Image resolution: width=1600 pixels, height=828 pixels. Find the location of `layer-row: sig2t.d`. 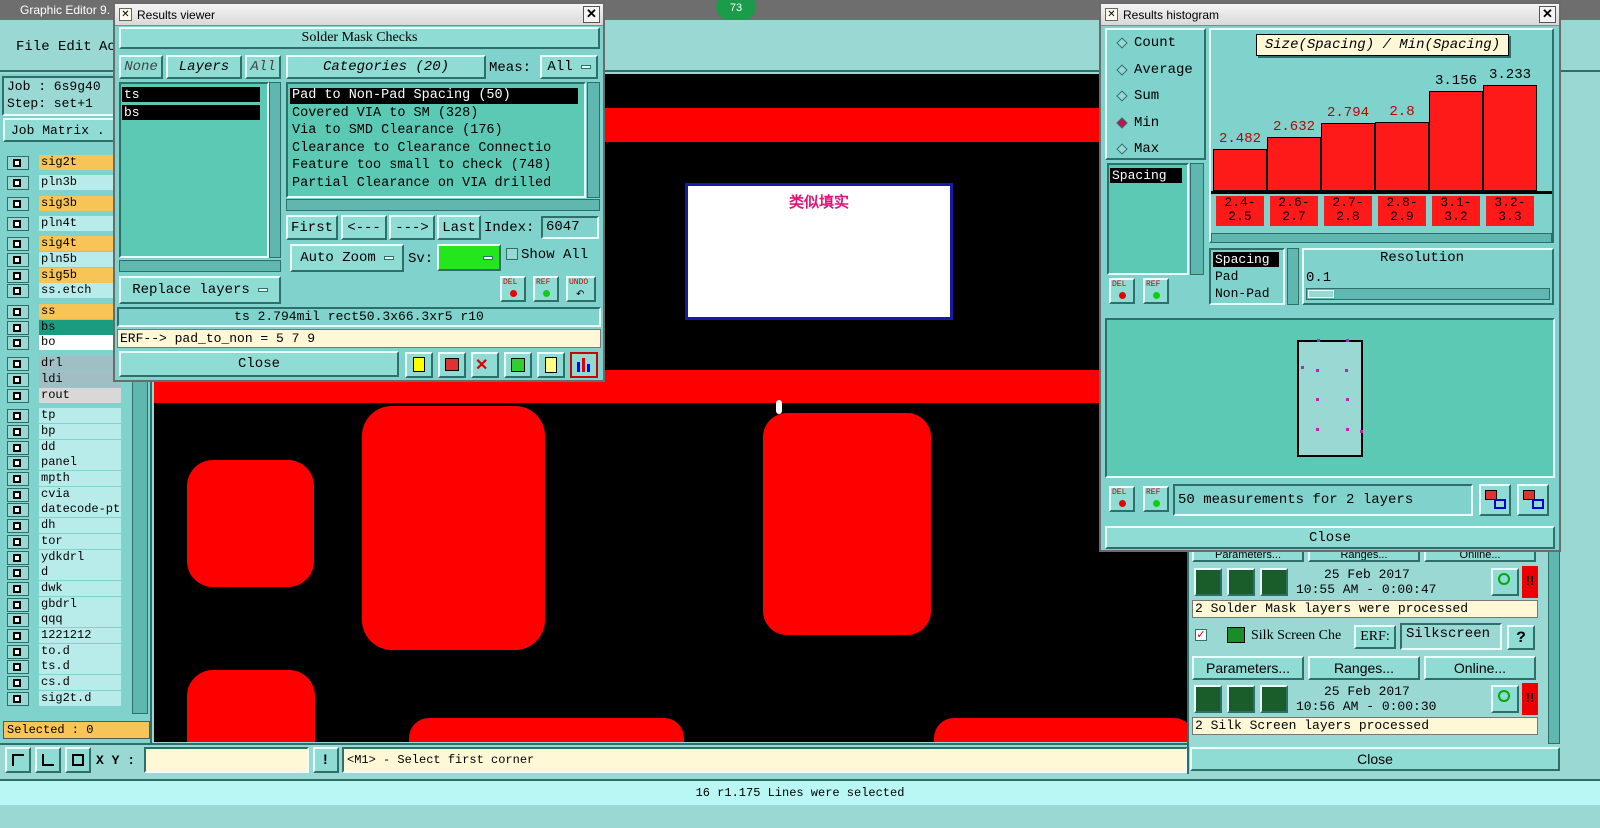

layer-row: sig2t.d is located at coordinates (64, 698).